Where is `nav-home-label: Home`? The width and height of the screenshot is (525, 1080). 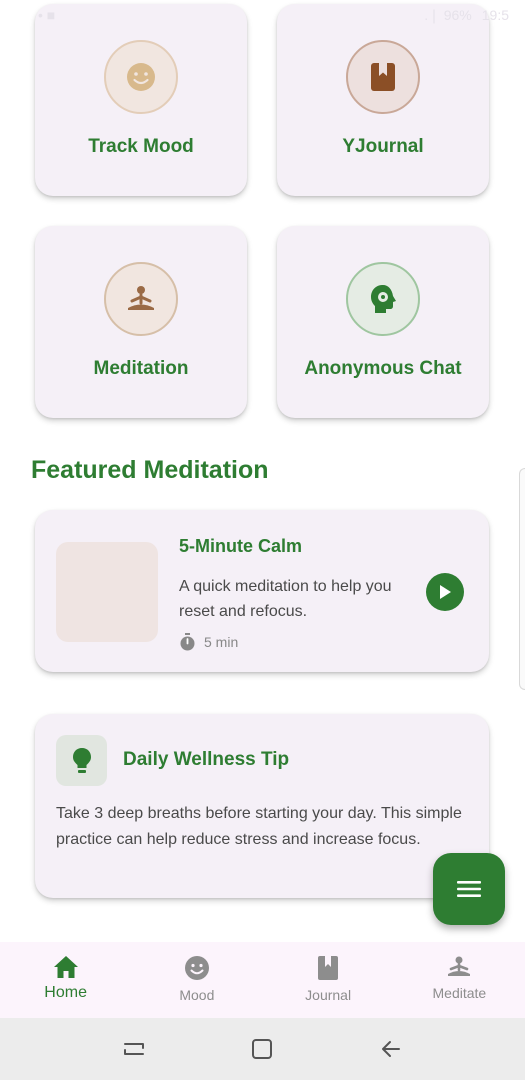 nav-home-label: Home is located at coordinates (65, 992).